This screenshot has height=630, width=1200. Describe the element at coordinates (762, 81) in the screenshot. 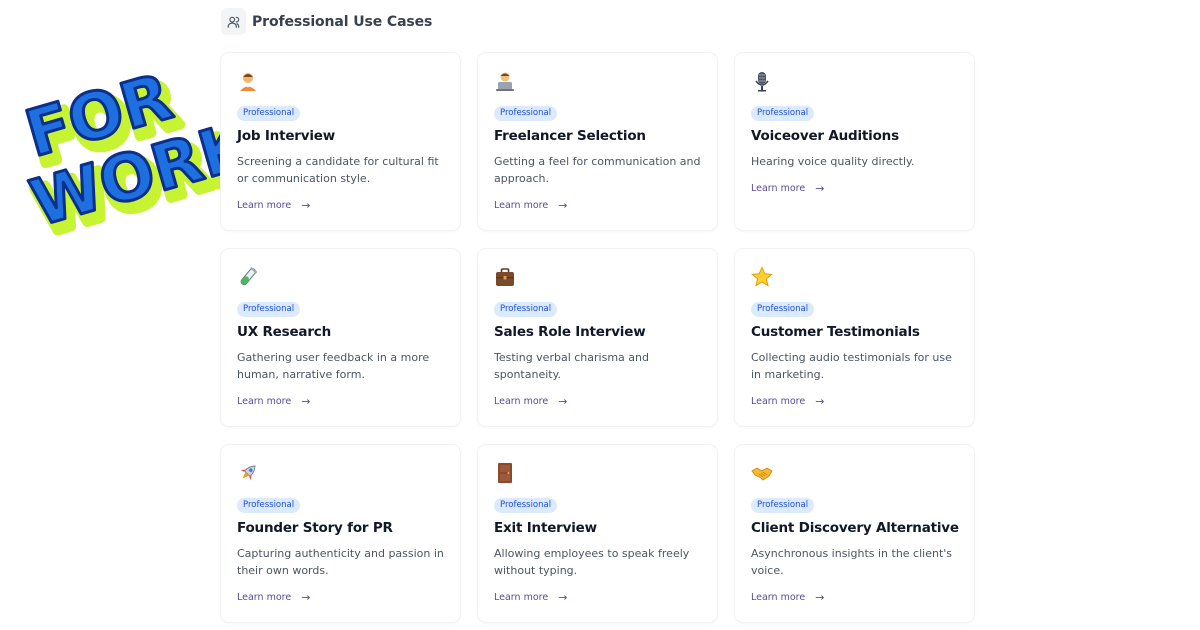

I see `microphone-icon` at that location.